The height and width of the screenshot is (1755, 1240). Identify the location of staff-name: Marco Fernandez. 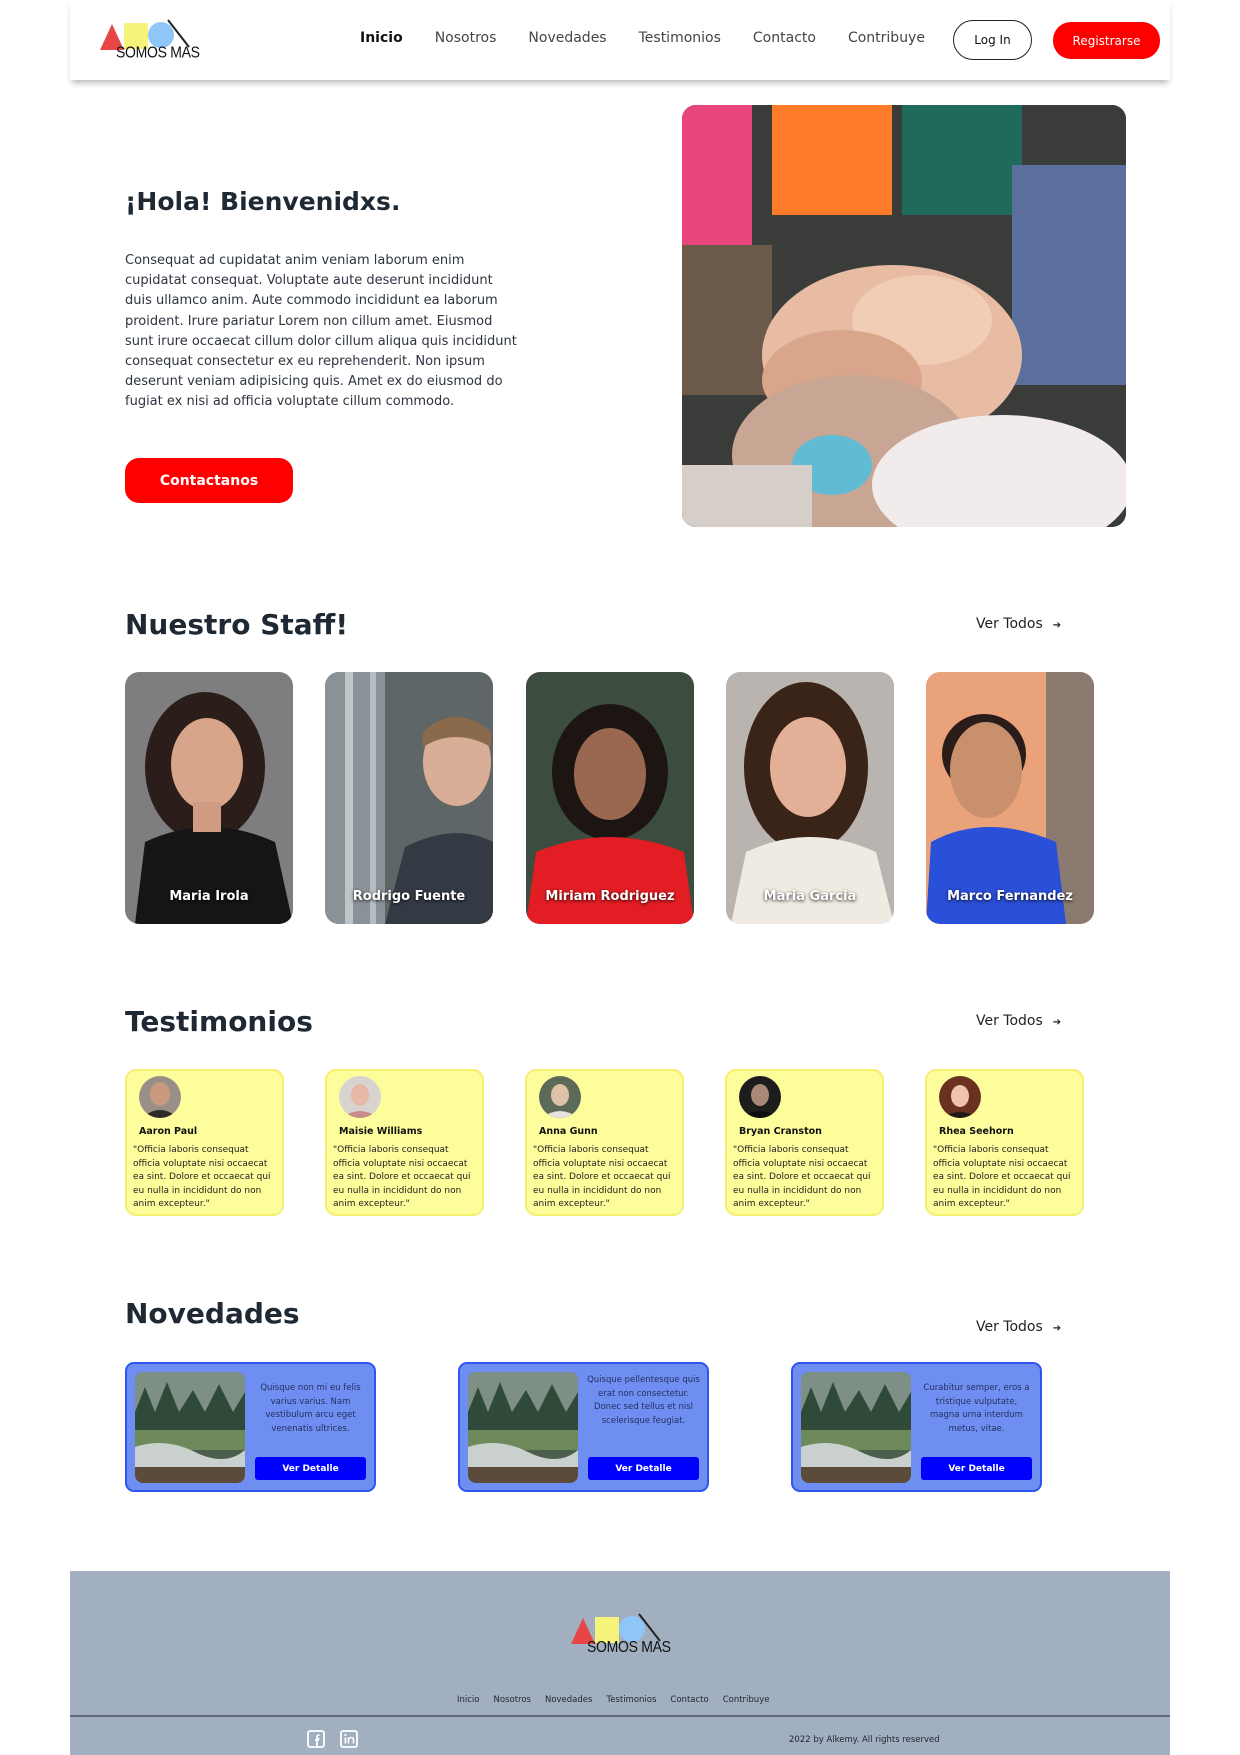
(1010, 896).